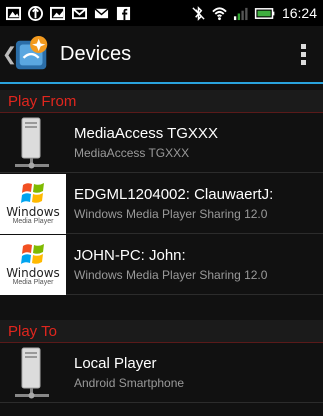 This screenshot has height=416, width=323. What do you see at coordinates (161, 308) in the screenshot?
I see `section-spacer` at bounding box center [161, 308].